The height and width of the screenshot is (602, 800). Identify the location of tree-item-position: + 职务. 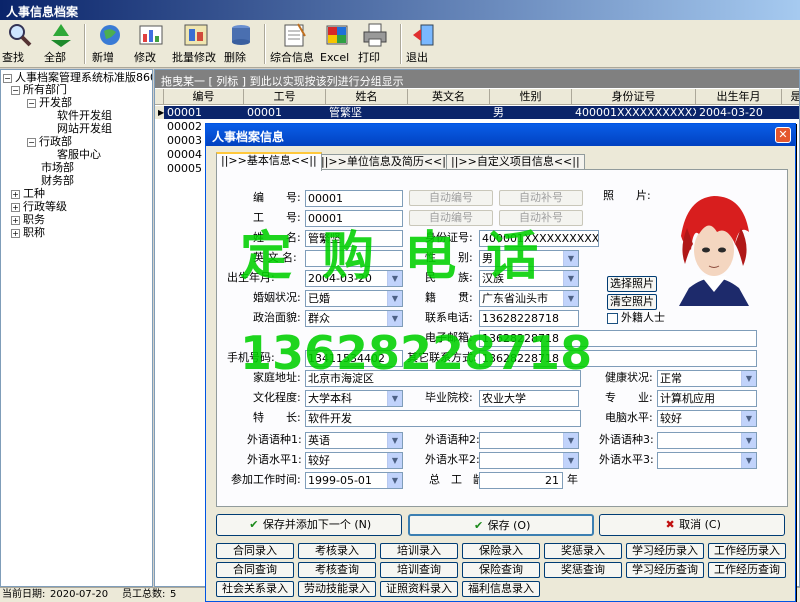
(28, 219).